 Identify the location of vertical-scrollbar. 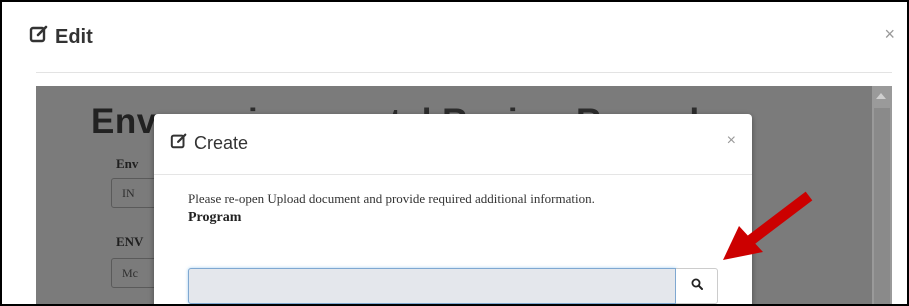
(882, 195).